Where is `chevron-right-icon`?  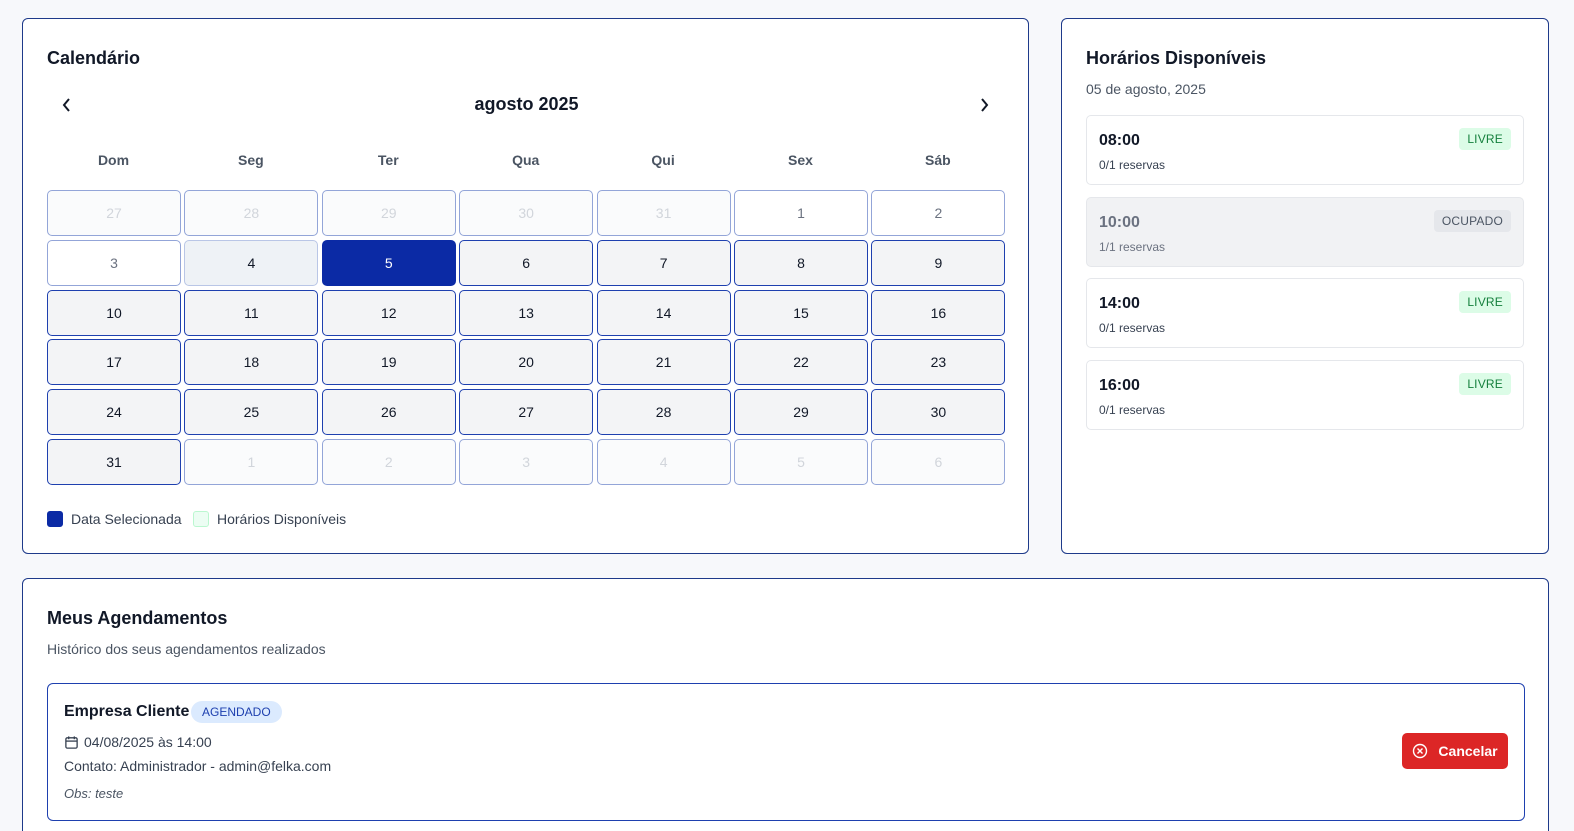
chevron-right-icon is located at coordinates (985, 105).